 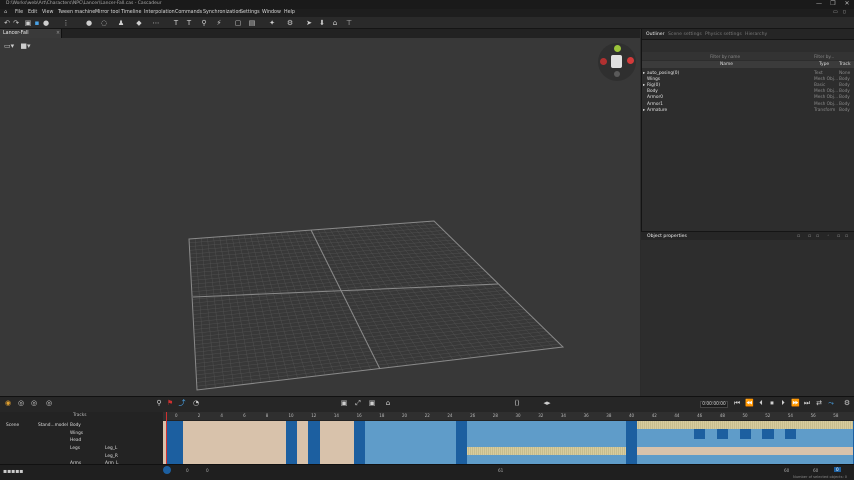 I want to click on prev-key-icon: ⟨⟩, so click(x=517, y=403).